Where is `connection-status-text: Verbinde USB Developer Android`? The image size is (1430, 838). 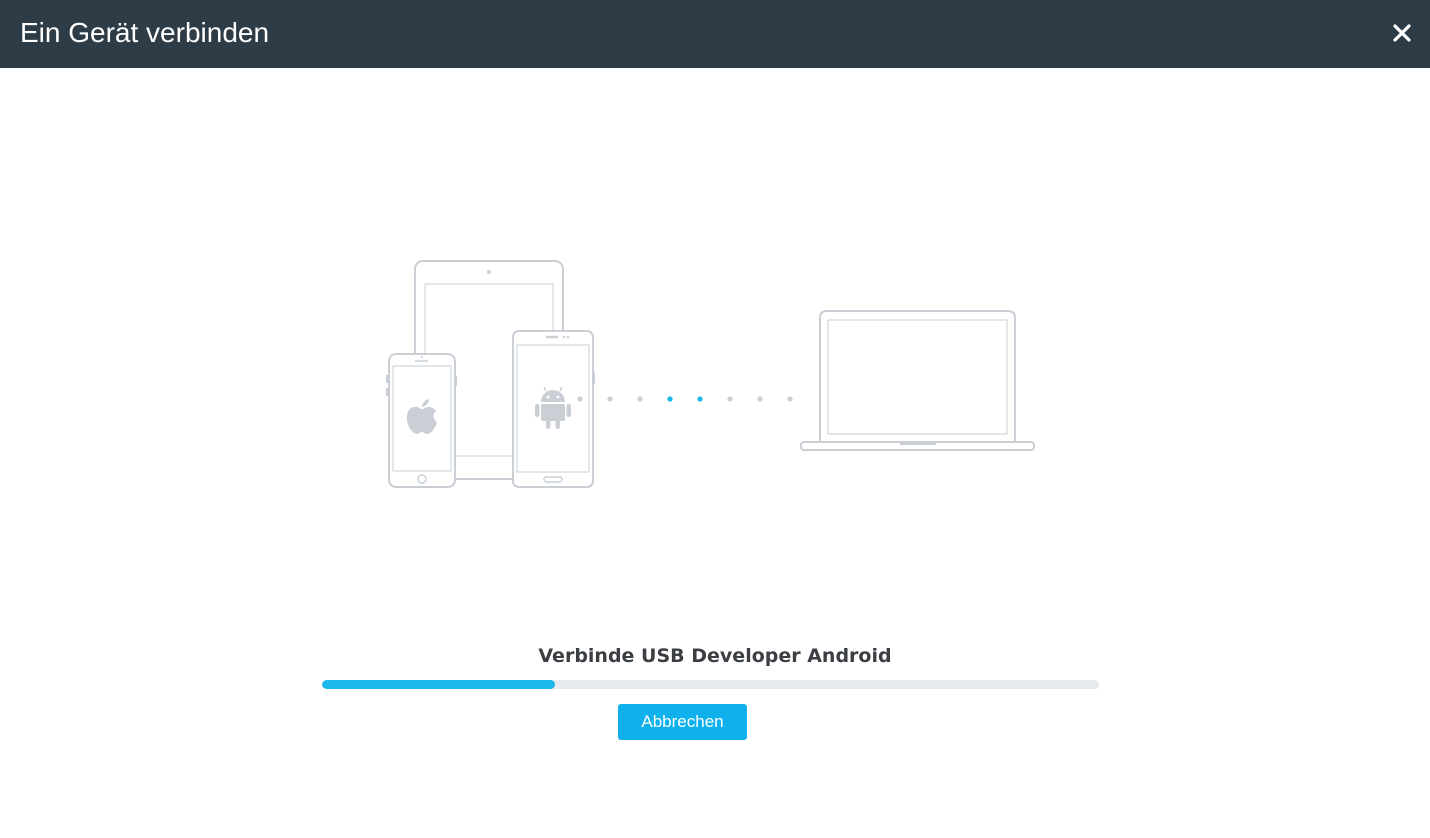 connection-status-text: Verbinde USB Developer Android is located at coordinates (715, 656).